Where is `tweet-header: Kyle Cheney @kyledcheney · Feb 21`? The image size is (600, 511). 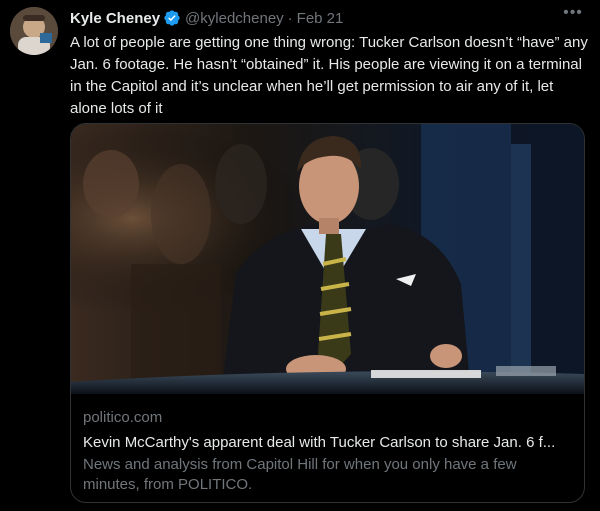
tweet-header: Kyle Cheney @kyledcheney · Feb 21 is located at coordinates (327, 18).